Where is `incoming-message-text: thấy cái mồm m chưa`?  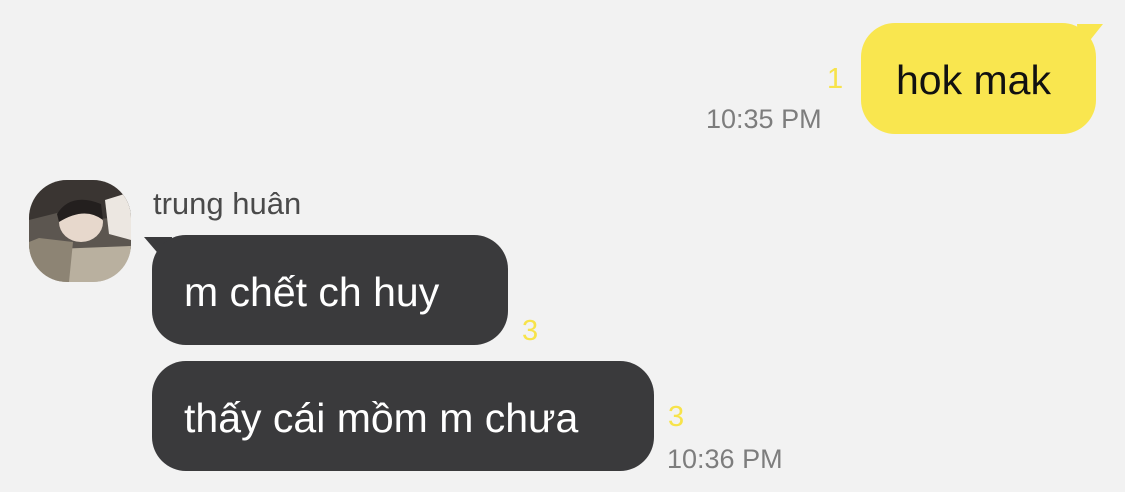 incoming-message-text: thấy cái mồm m chưa is located at coordinates (381, 418).